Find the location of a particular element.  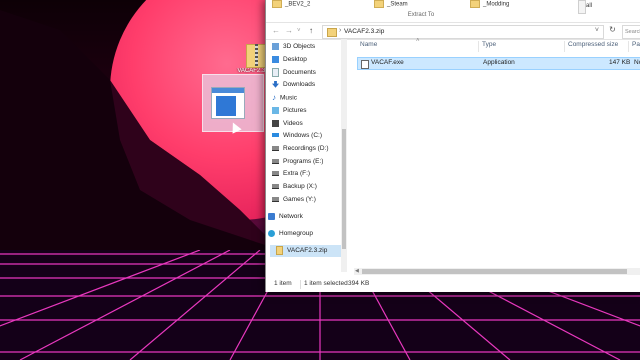

column-header-password: Pa is located at coordinates (636, 44).